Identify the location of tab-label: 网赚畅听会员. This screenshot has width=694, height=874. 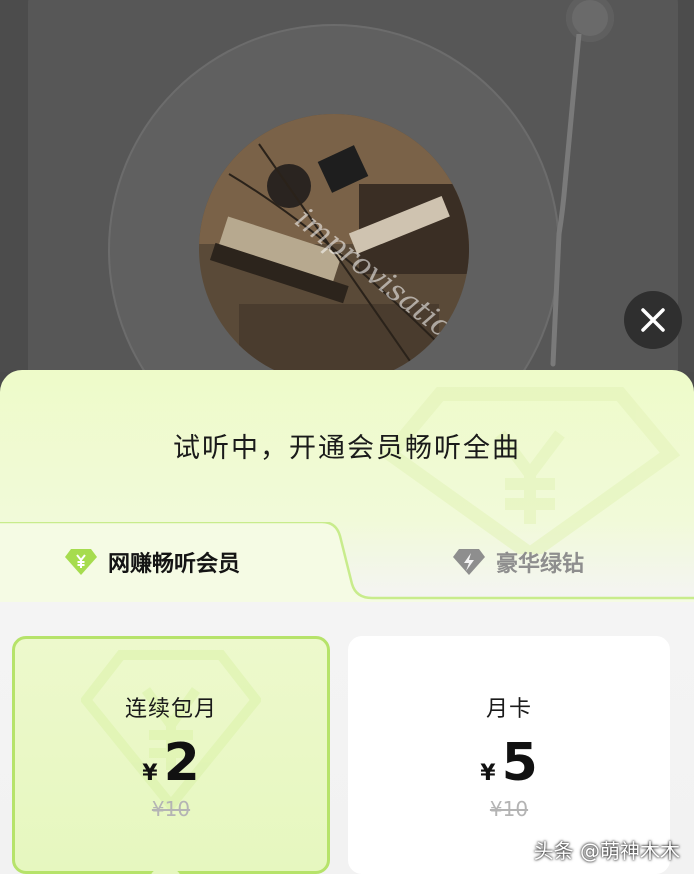
(174, 564).